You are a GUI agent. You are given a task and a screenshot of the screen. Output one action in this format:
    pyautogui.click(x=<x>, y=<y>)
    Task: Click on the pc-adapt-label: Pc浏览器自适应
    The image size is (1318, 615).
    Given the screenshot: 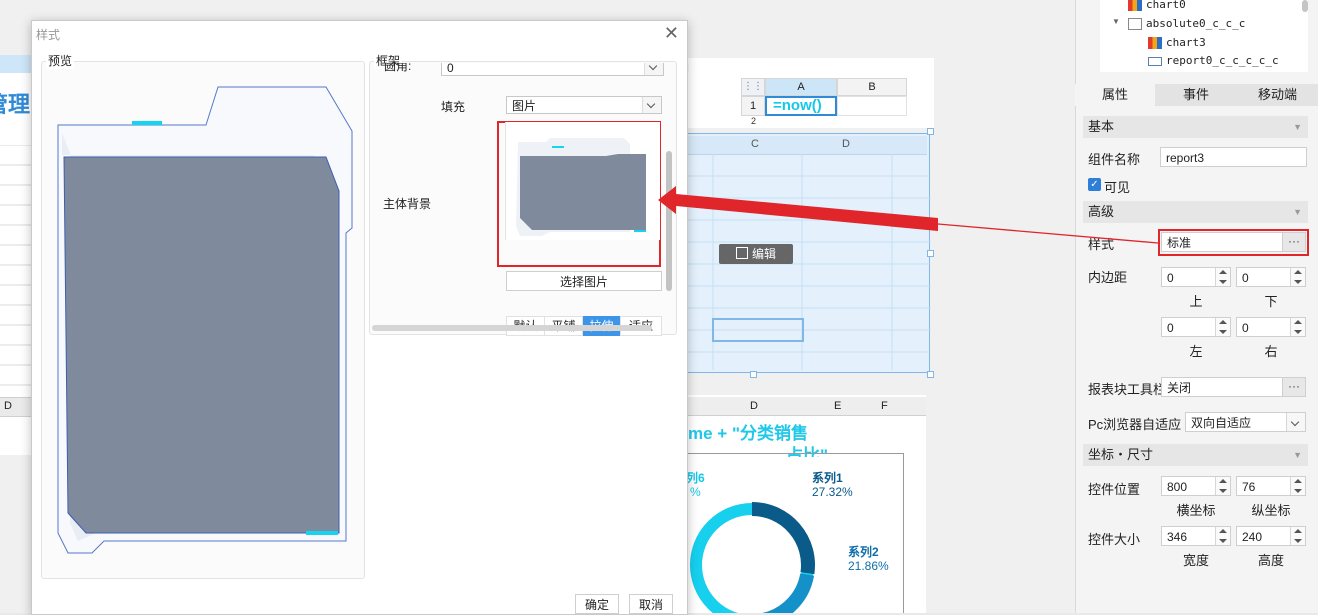 What is the action you would take?
    pyautogui.click(x=1135, y=424)
    